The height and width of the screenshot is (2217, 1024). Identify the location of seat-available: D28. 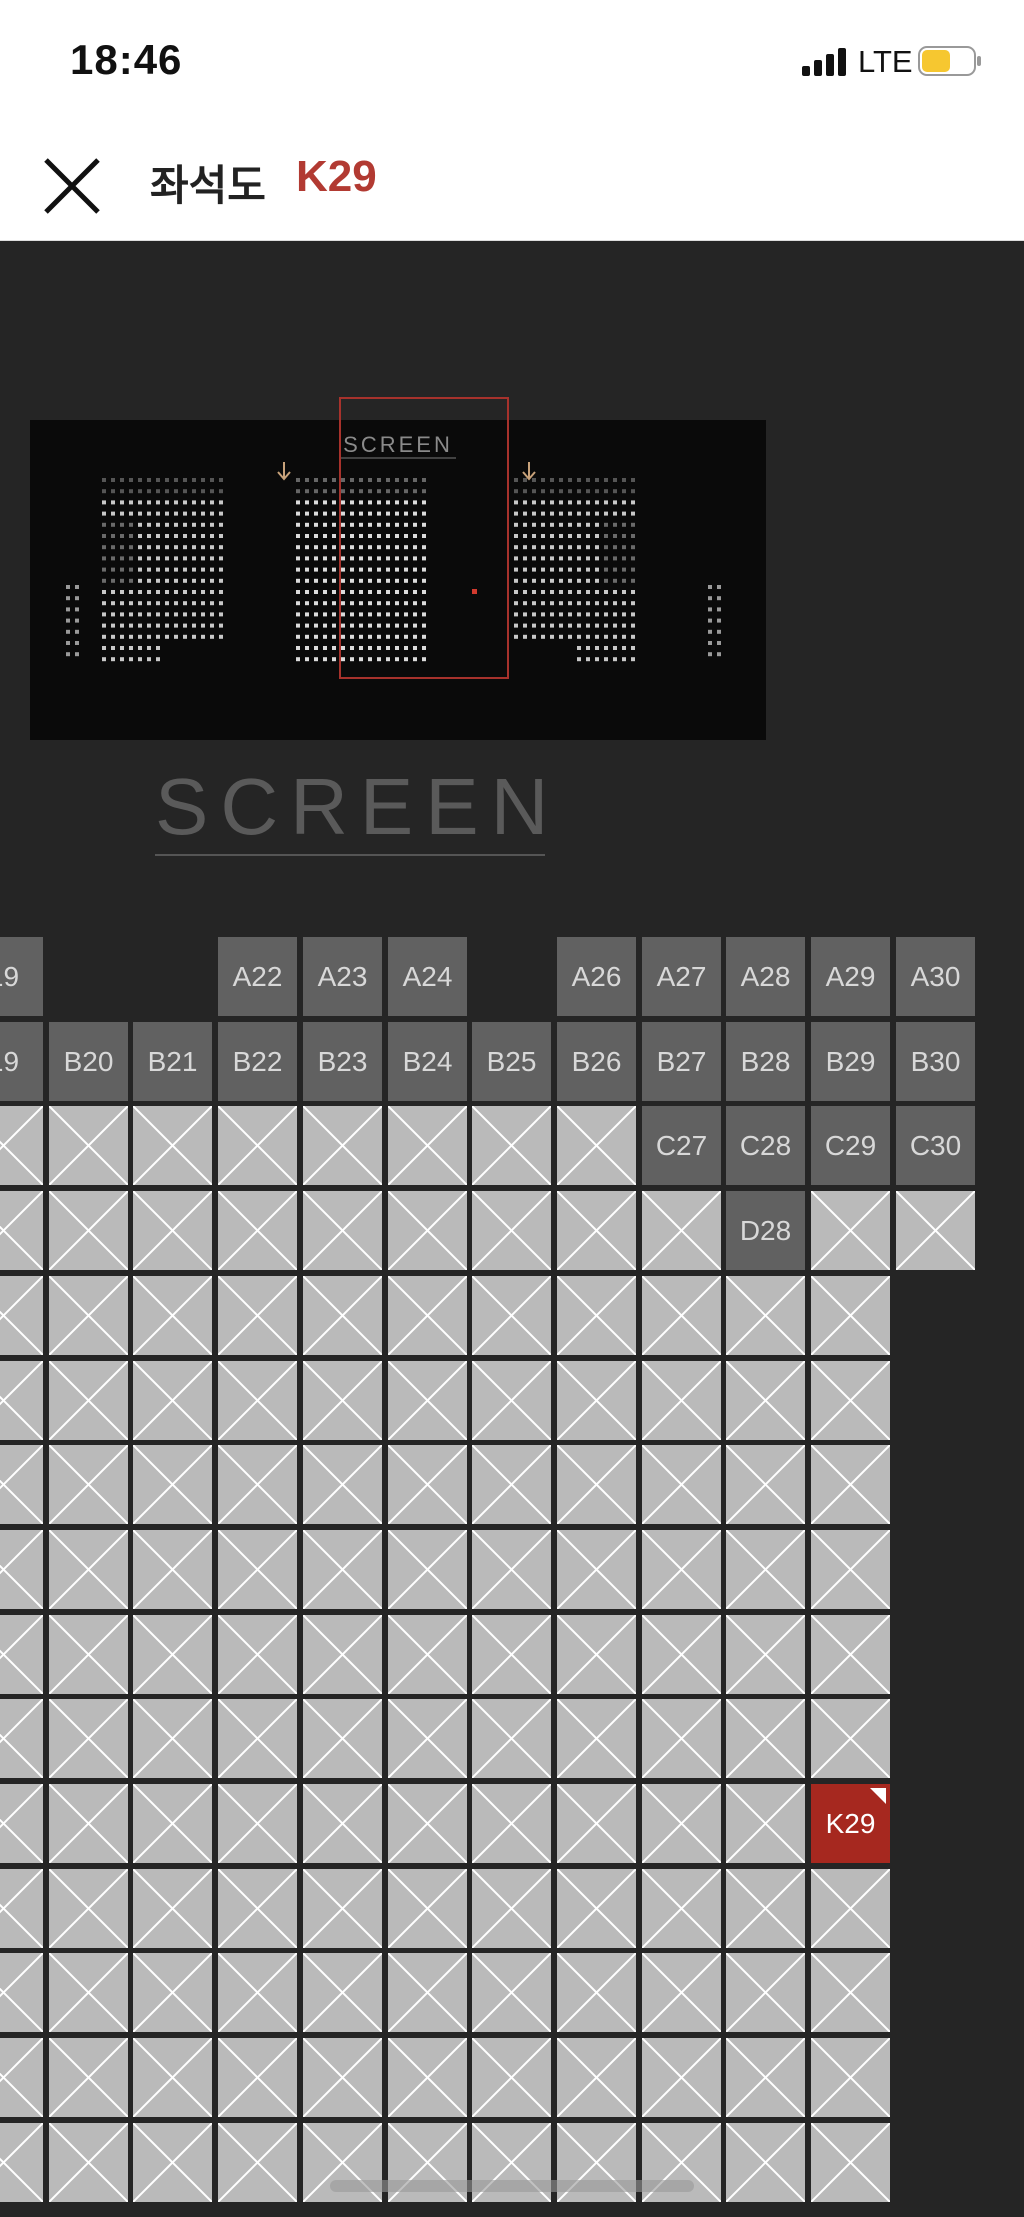
(765, 1230).